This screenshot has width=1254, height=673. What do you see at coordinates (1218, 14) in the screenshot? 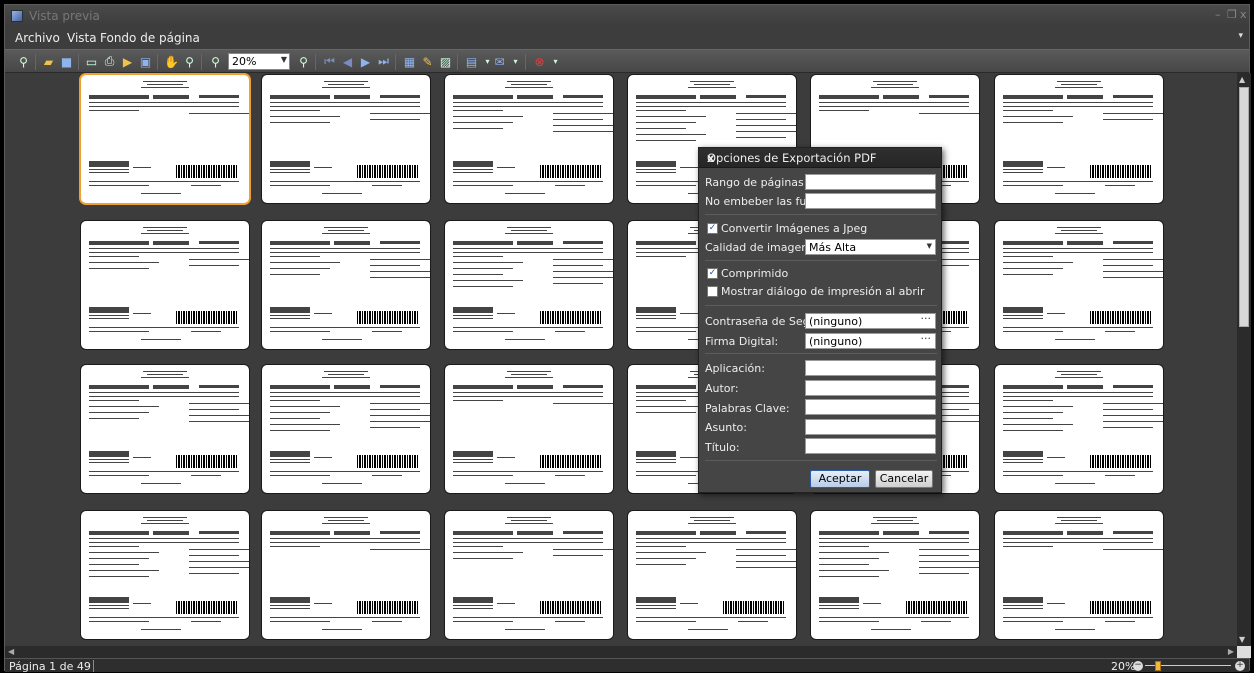
I see `minimize-icon: –` at bounding box center [1218, 14].